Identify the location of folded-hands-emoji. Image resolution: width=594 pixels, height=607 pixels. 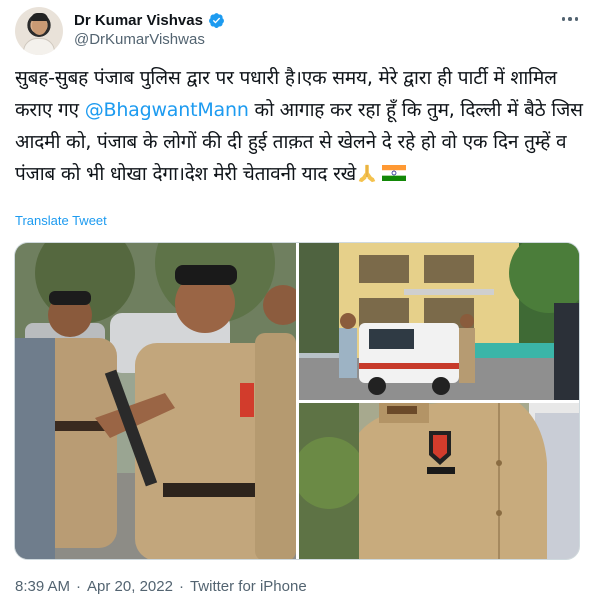
(367, 173).